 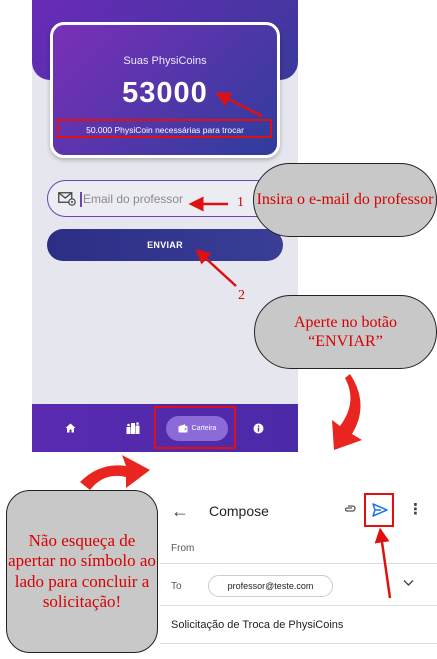 I want to click on chevron-down-icon, so click(x=408, y=583).